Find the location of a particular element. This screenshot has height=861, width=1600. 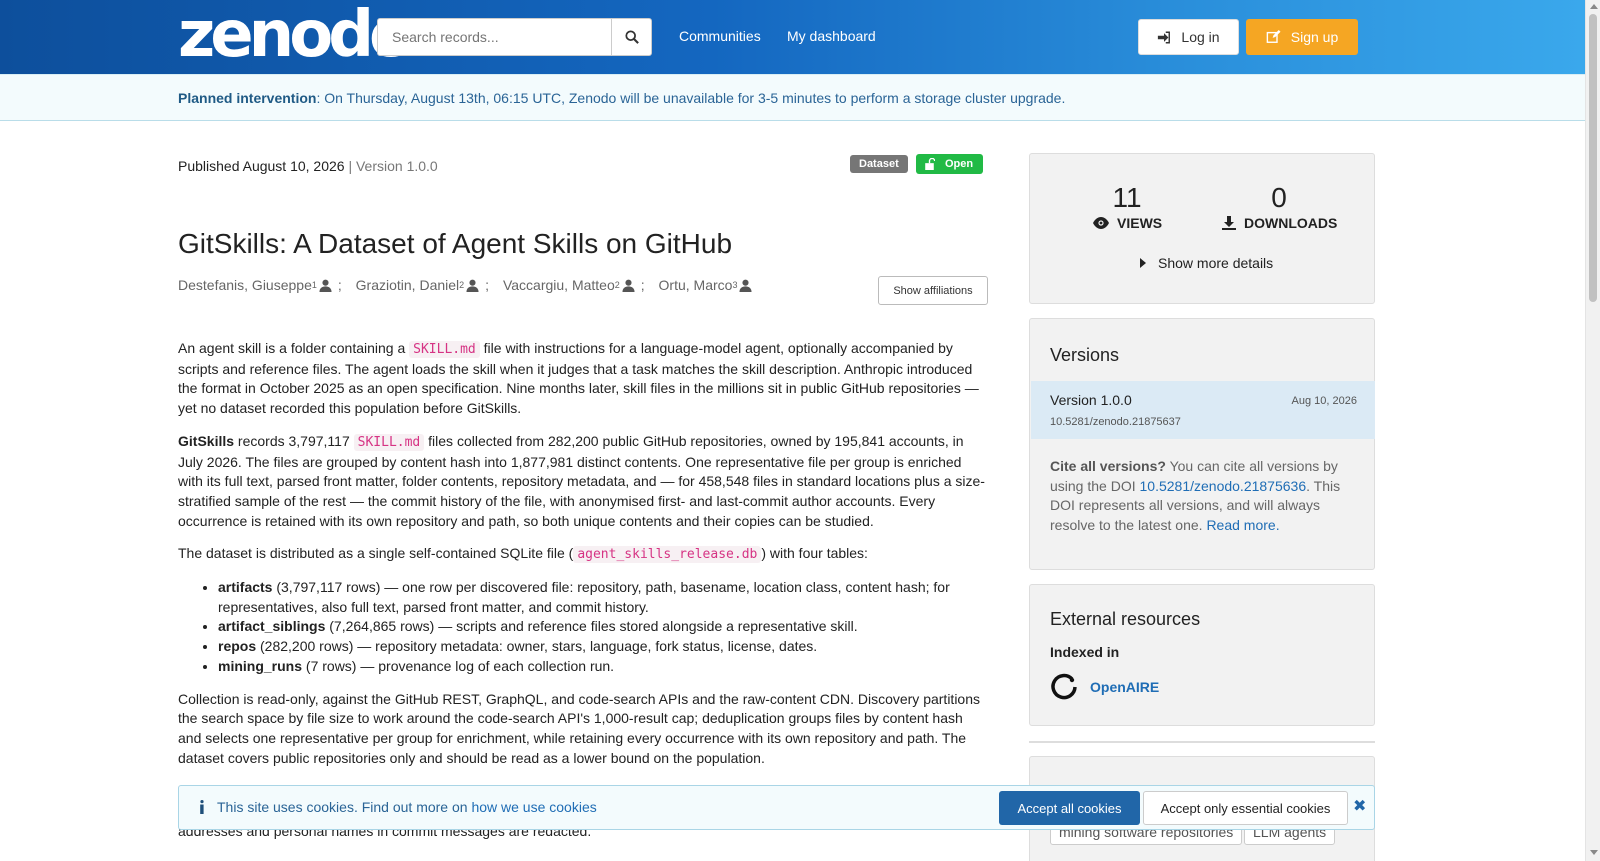

scroll-up-arrow-icon is located at coordinates (1594, 6).